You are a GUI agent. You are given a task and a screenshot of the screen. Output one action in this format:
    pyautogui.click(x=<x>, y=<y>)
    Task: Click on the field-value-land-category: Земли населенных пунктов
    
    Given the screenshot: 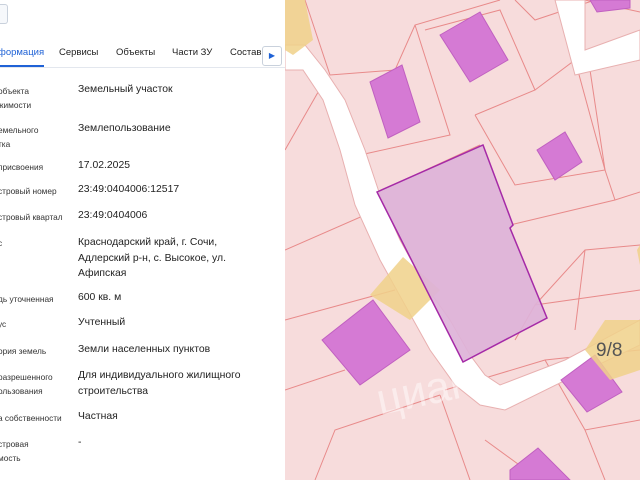 What is the action you would take?
    pyautogui.click(x=144, y=349)
    